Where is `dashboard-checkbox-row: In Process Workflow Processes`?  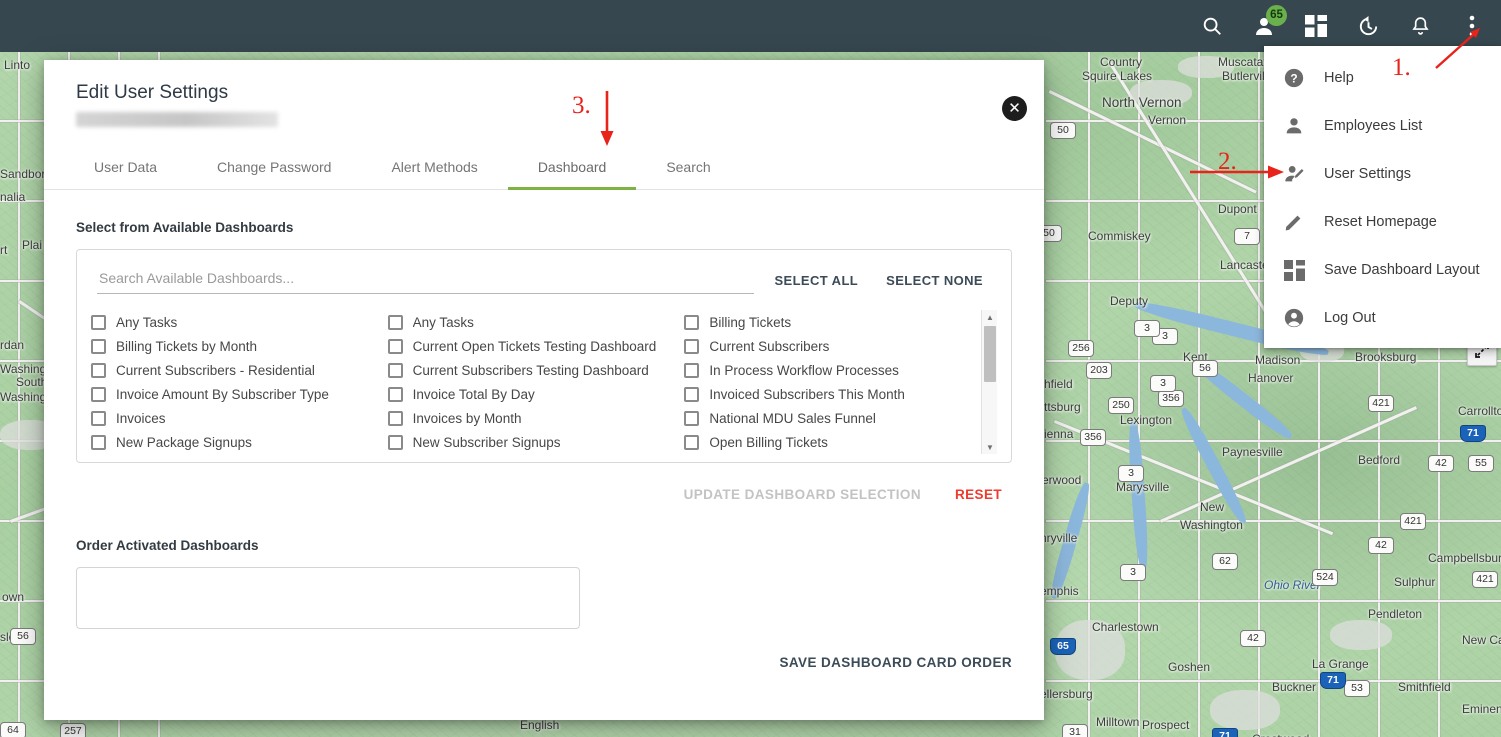 dashboard-checkbox-row: In Process Workflow Processes is located at coordinates (829, 370).